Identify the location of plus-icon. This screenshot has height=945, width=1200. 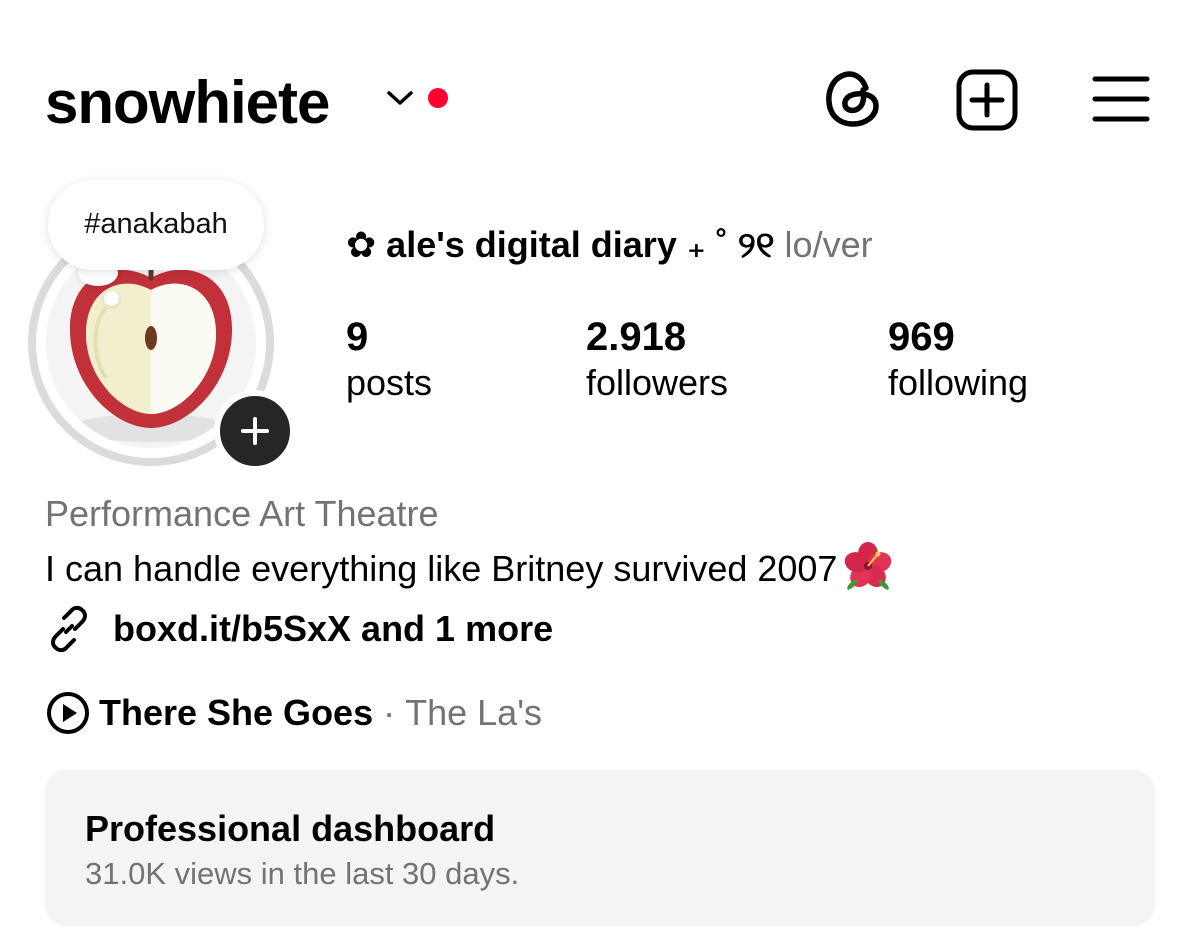
(255, 431).